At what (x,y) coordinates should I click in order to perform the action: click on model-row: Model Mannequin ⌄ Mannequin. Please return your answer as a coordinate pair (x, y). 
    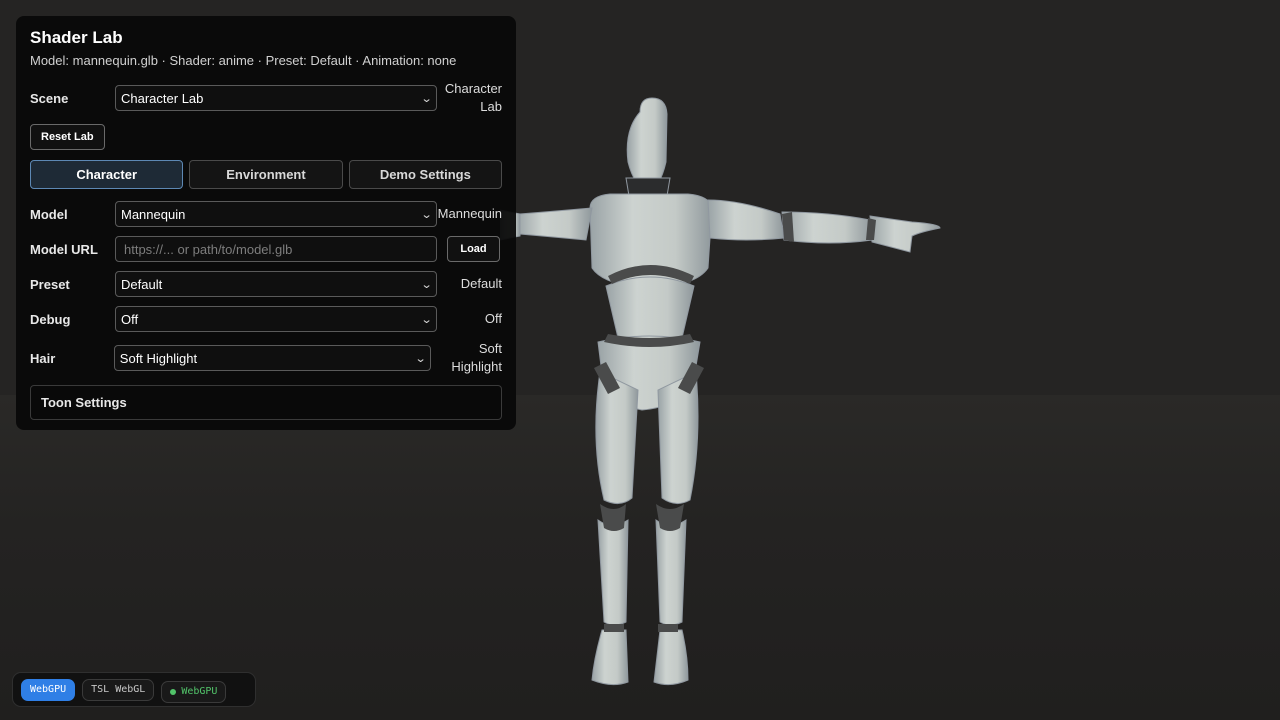
    Looking at the image, I should click on (266, 214).